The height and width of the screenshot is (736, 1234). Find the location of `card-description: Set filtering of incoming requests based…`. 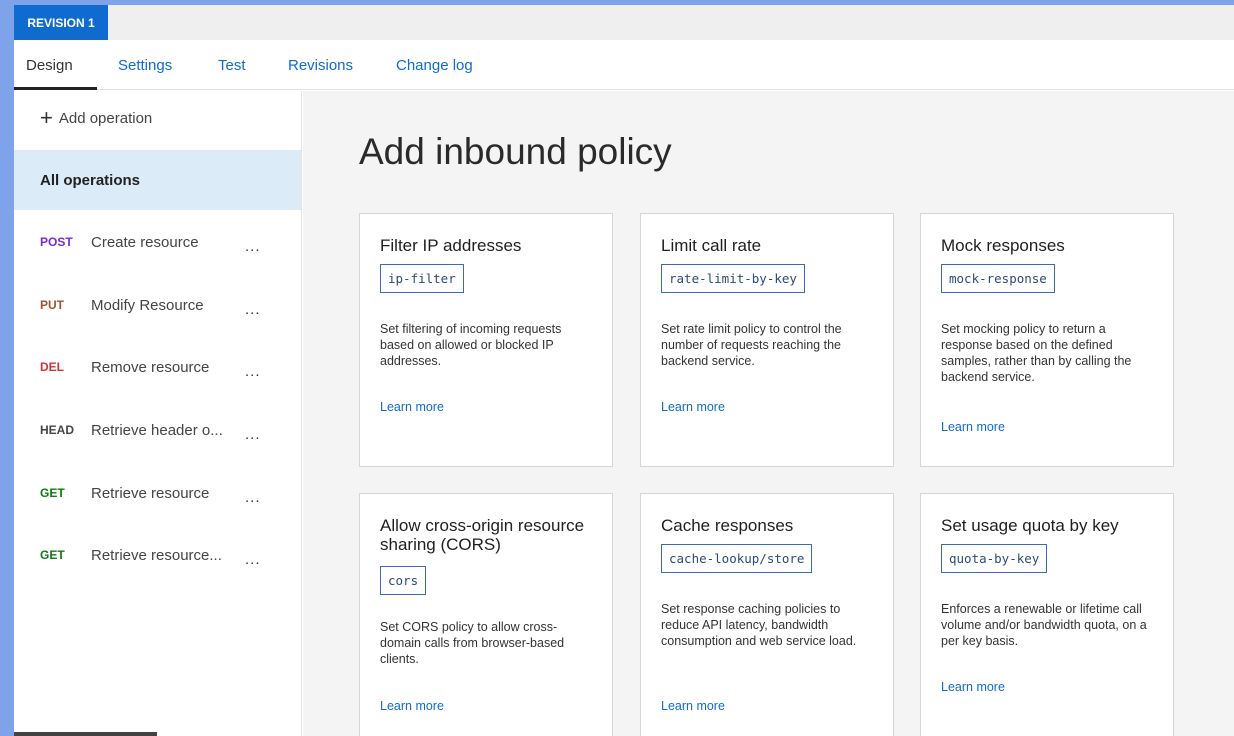

card-description: Set filtering of incoming requests based… is located at coordinates (471, 345).